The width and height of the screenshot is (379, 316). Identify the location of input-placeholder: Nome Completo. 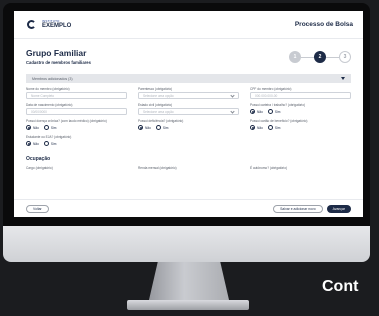
(43, 95).